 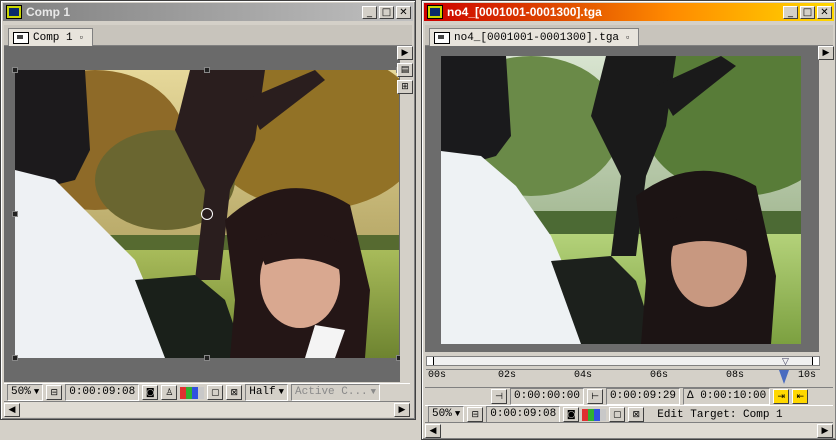 I want to click on duration-display: Δ 0:00:10:00, so click(x=727, y=396).